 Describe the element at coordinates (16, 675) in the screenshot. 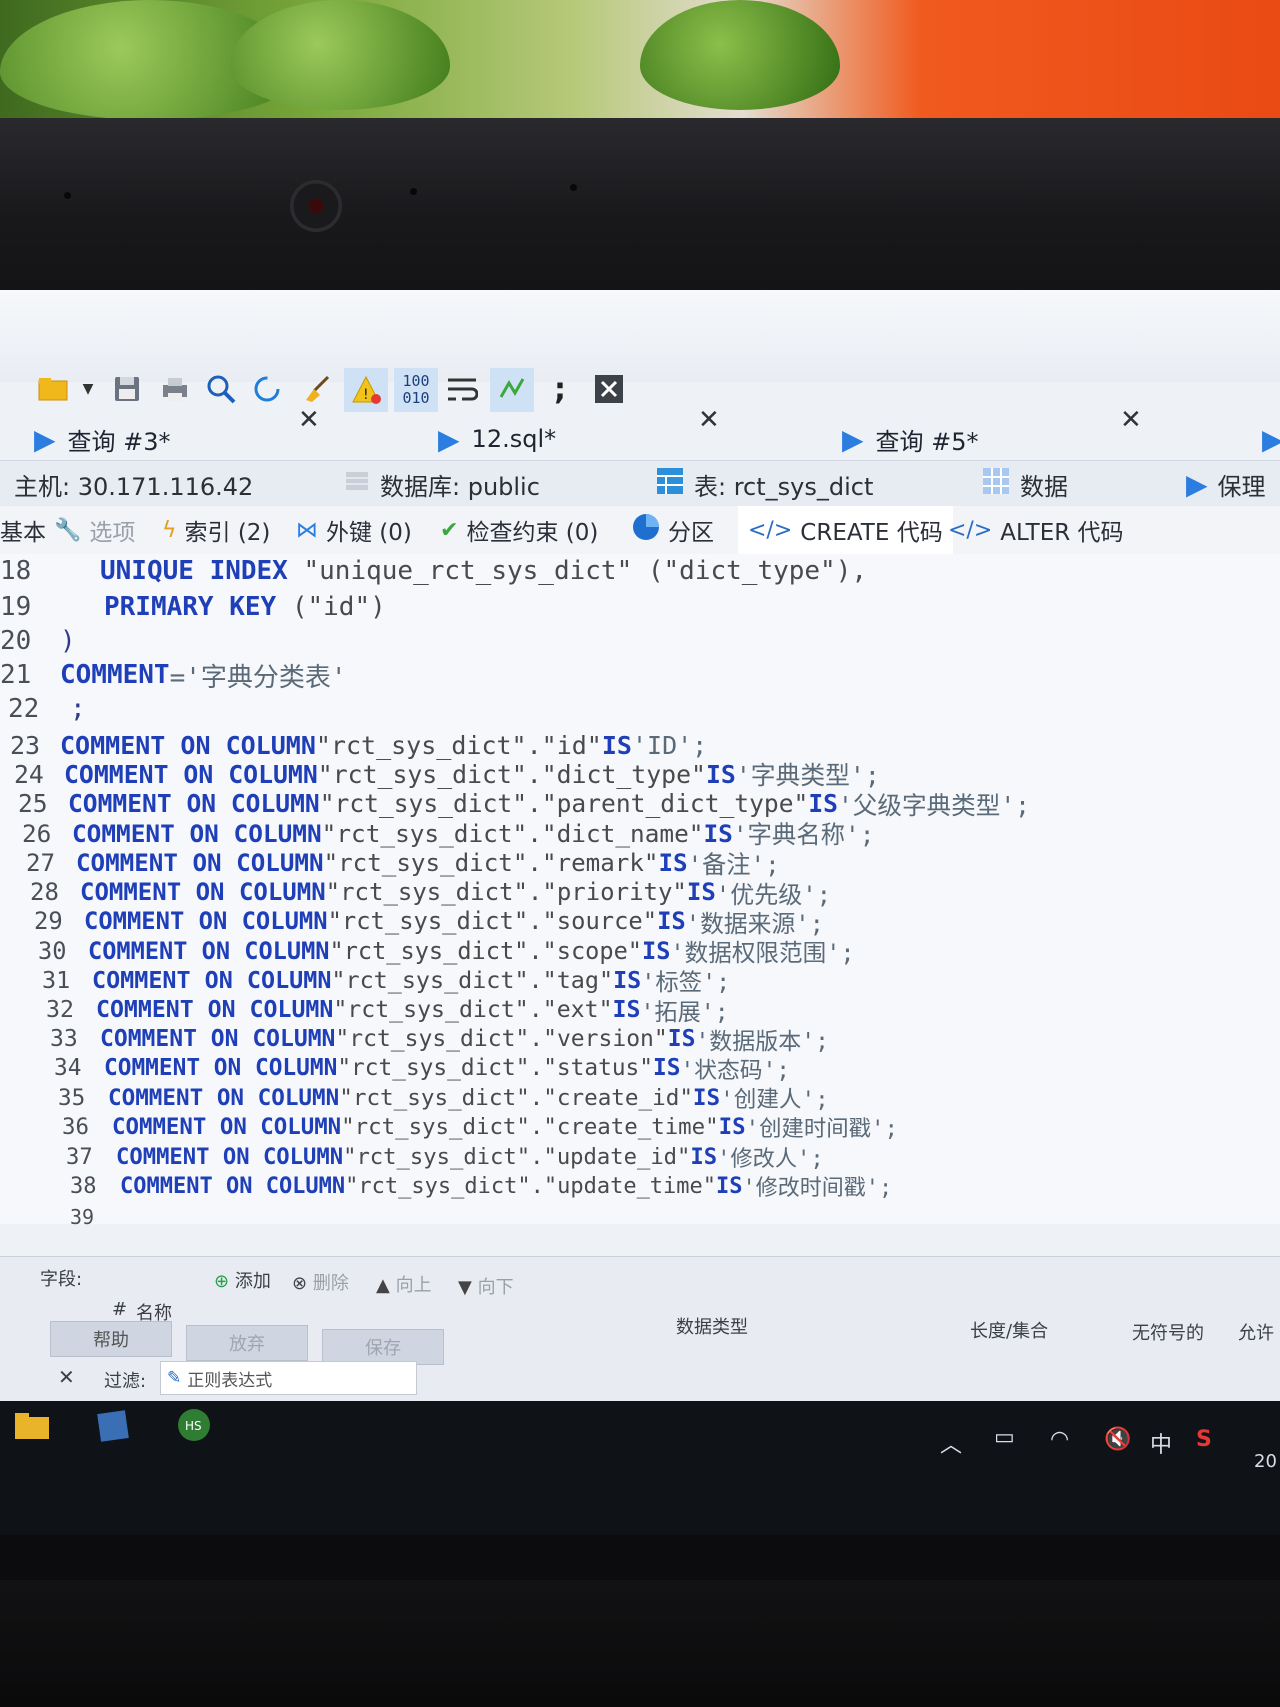

I see `line-number: 21` at that location.